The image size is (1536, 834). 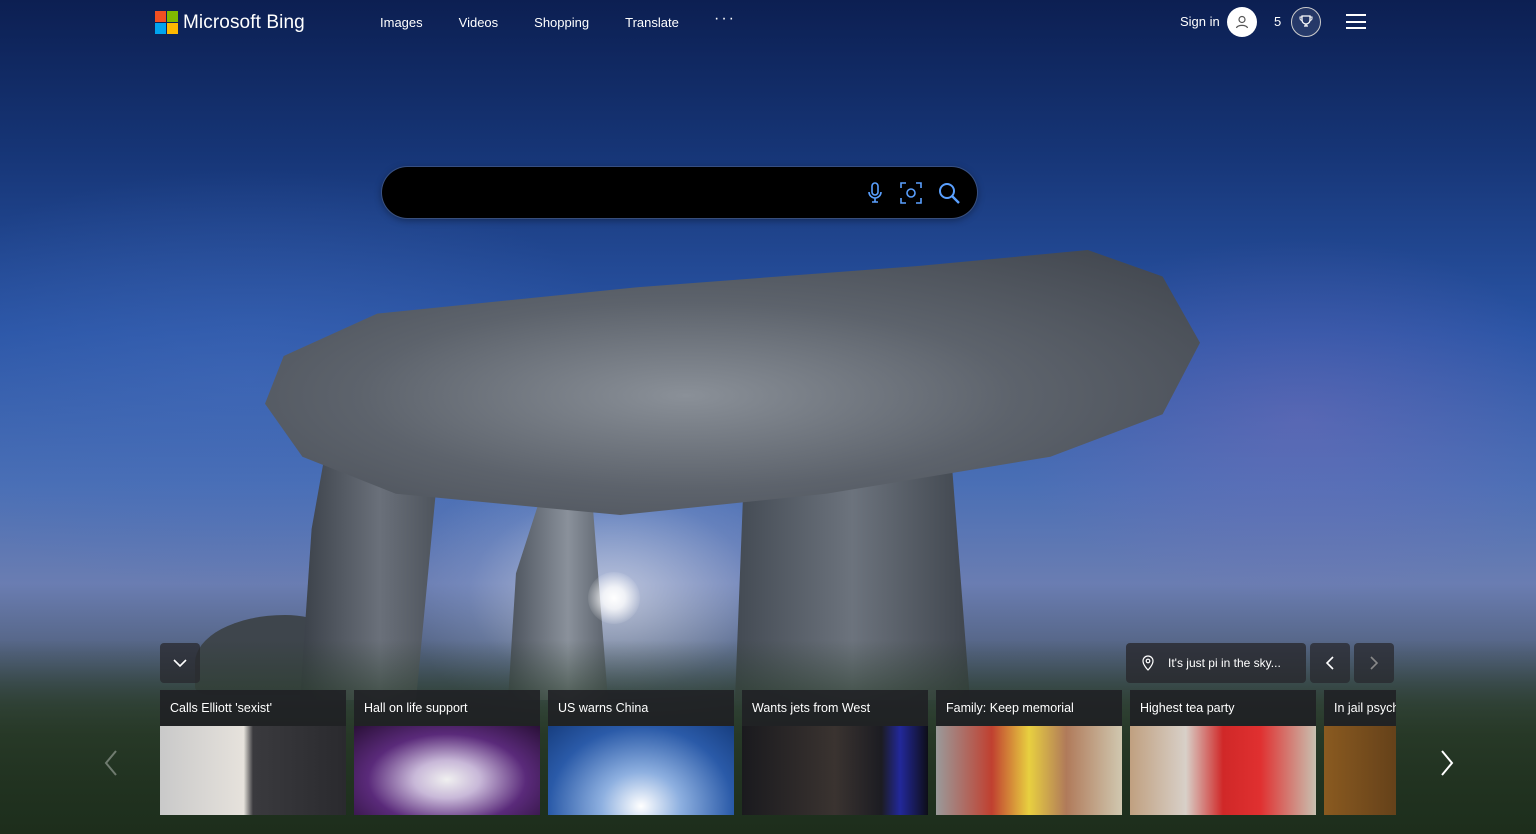 What do you see at coordinates (1356, 21) in the screenshot?
I see `hamburger-menu-icon` at bounding box center [1356, 21].